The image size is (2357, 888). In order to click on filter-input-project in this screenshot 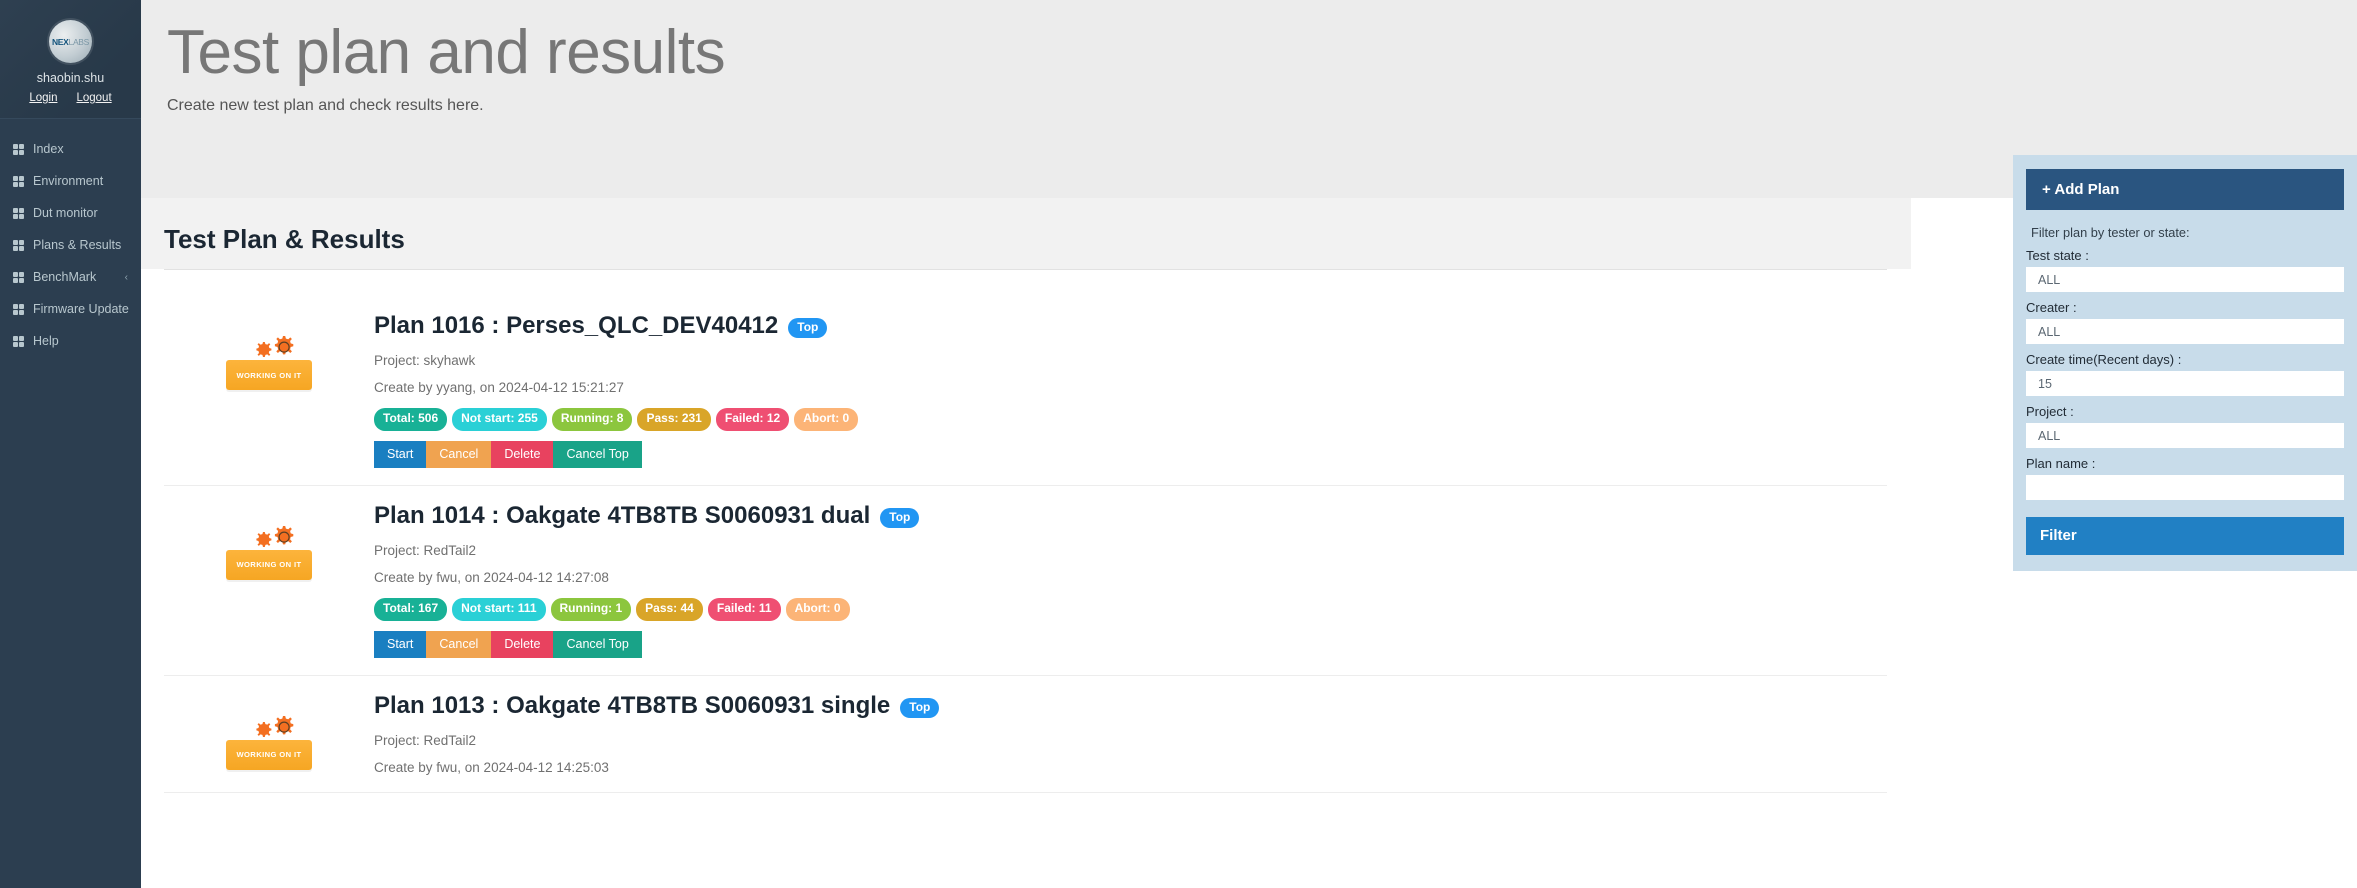, I will do `click(2185, 435)`.